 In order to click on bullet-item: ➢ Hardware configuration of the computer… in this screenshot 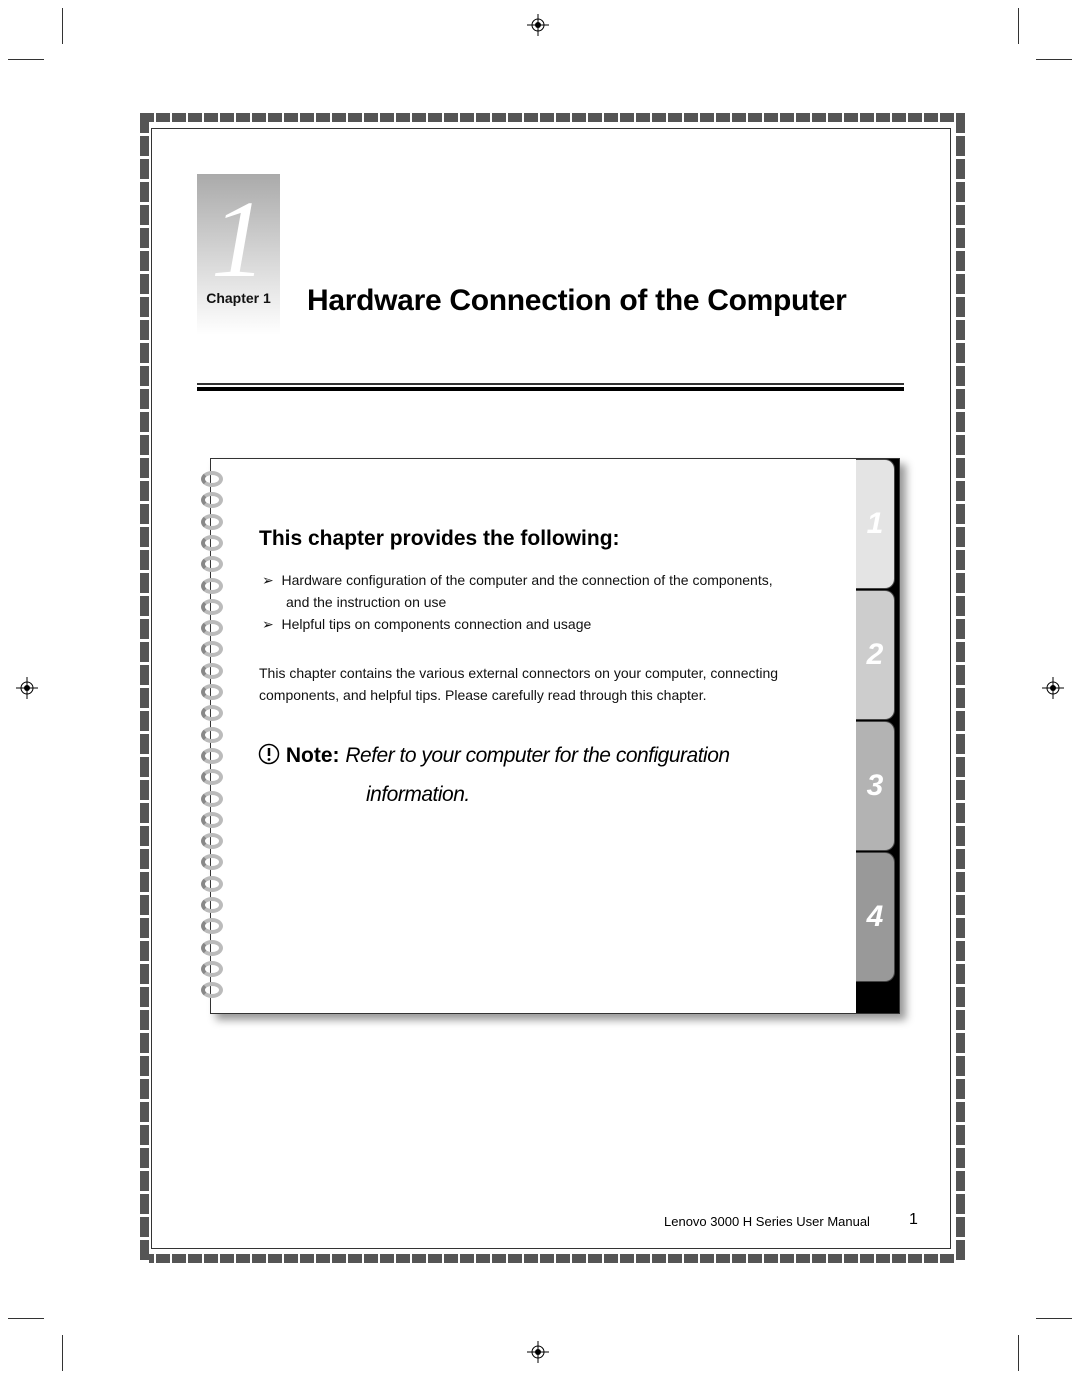, I will do `click(517, 602)`.